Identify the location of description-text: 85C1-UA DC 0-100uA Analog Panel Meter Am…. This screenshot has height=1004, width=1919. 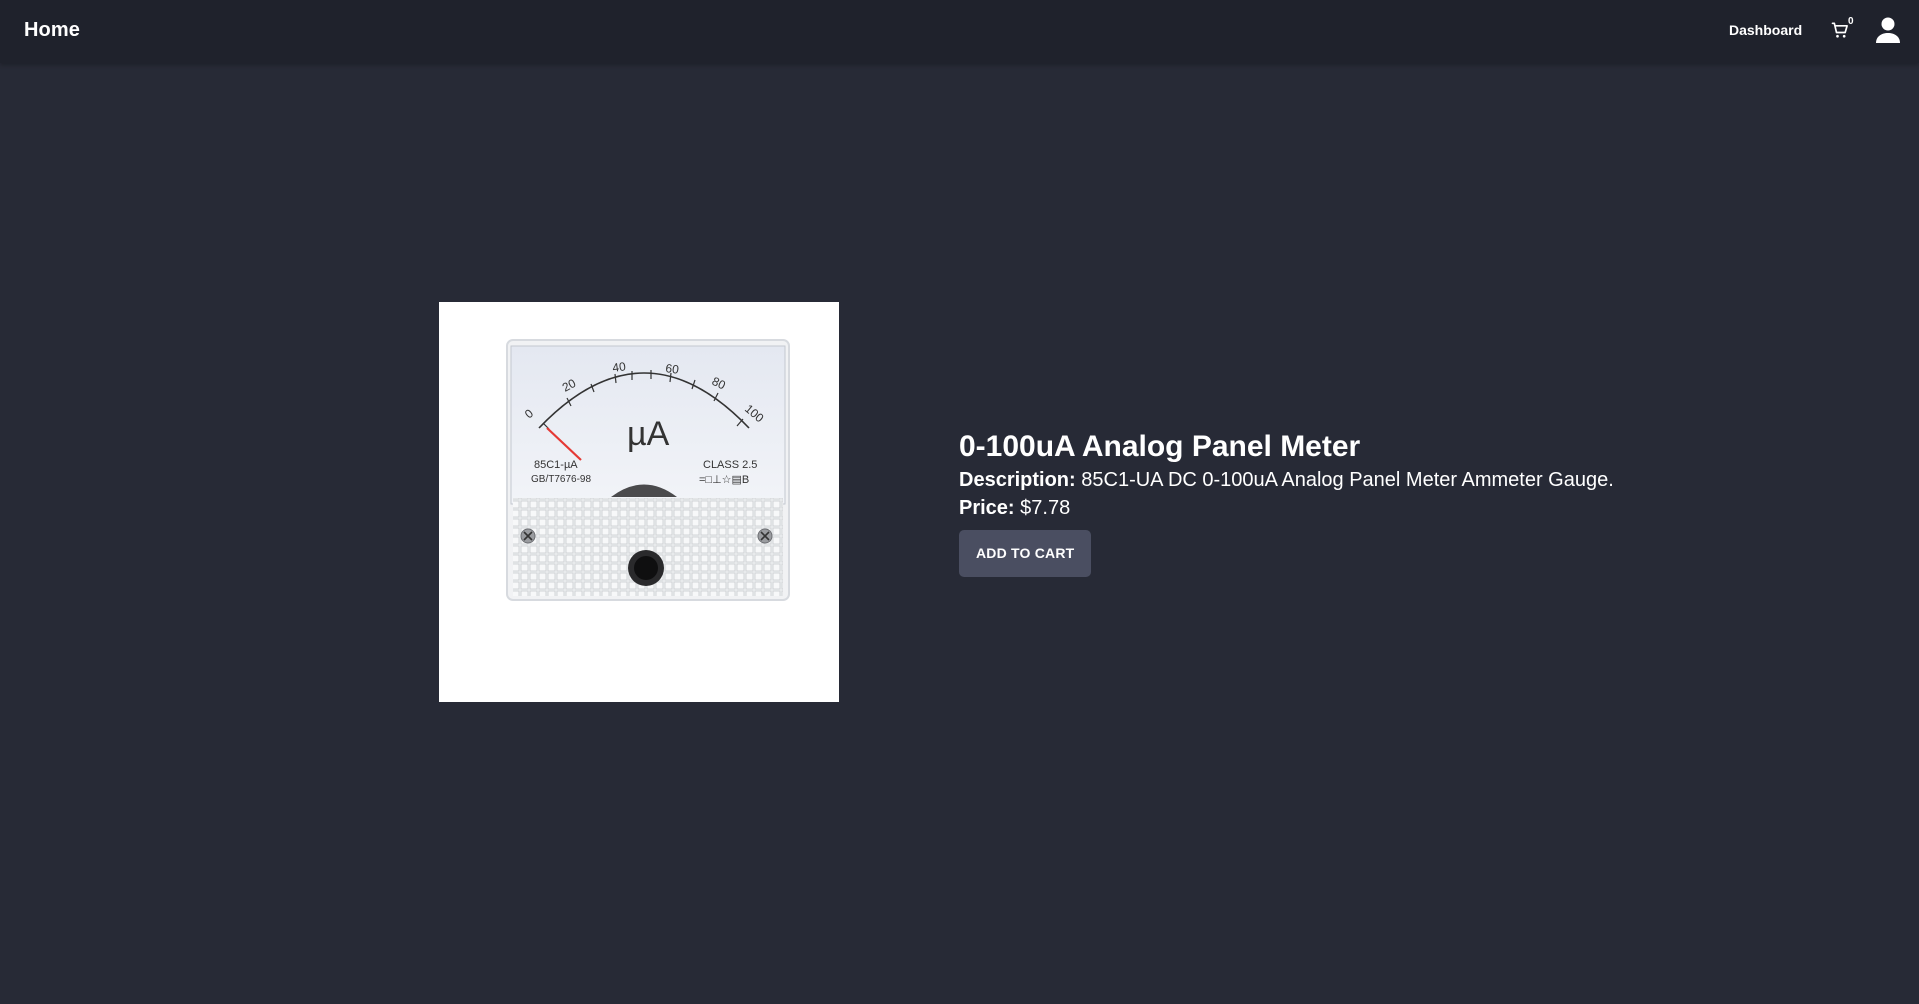
(1347, 480).